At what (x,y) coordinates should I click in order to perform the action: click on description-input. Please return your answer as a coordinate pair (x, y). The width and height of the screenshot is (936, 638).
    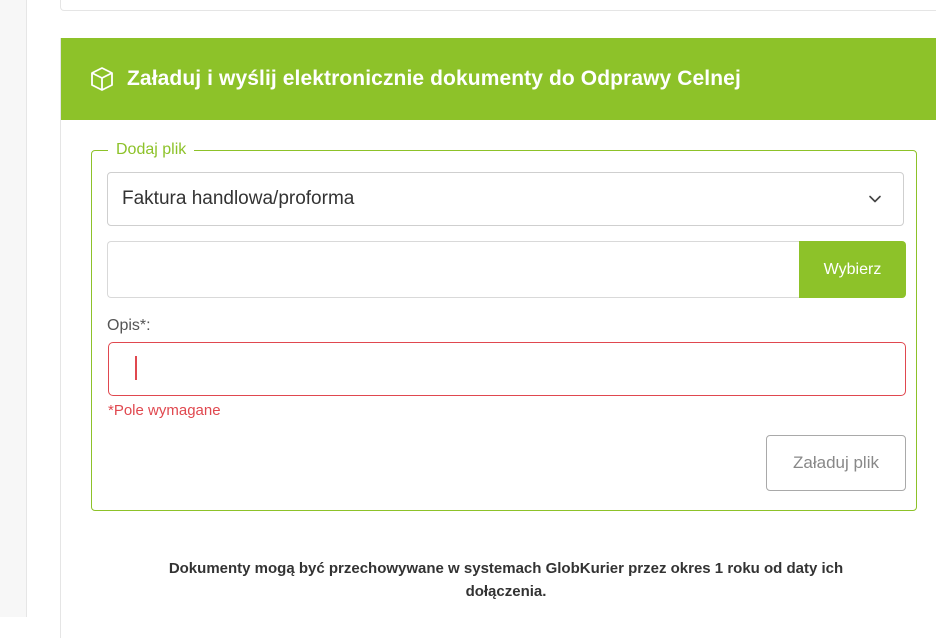
    Looking at the image, I should click on (507, 369).